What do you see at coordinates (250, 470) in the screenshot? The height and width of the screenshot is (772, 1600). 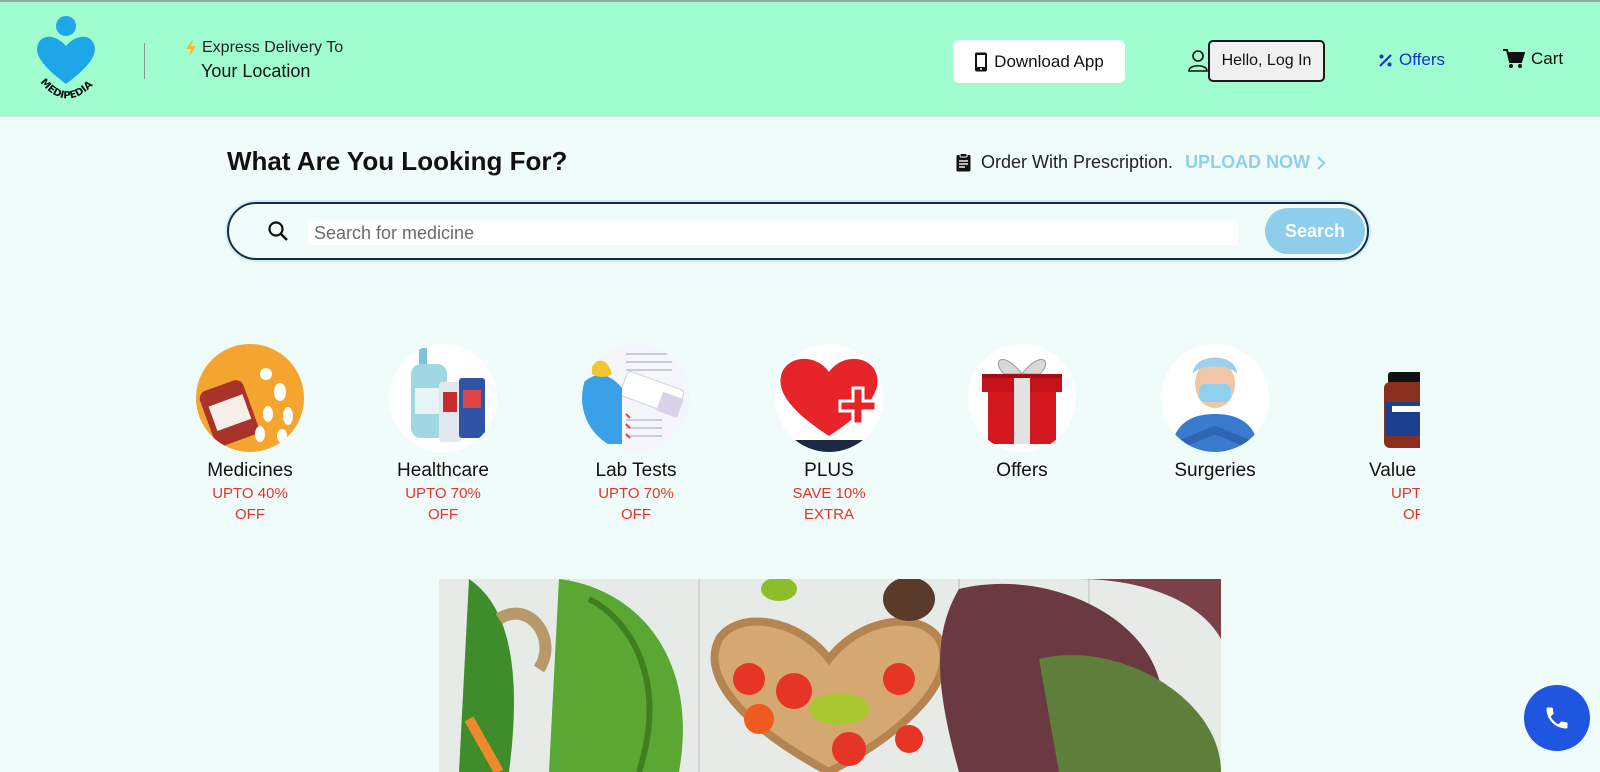 I see `category-name: Medicines` at bounding box center [250, 470].